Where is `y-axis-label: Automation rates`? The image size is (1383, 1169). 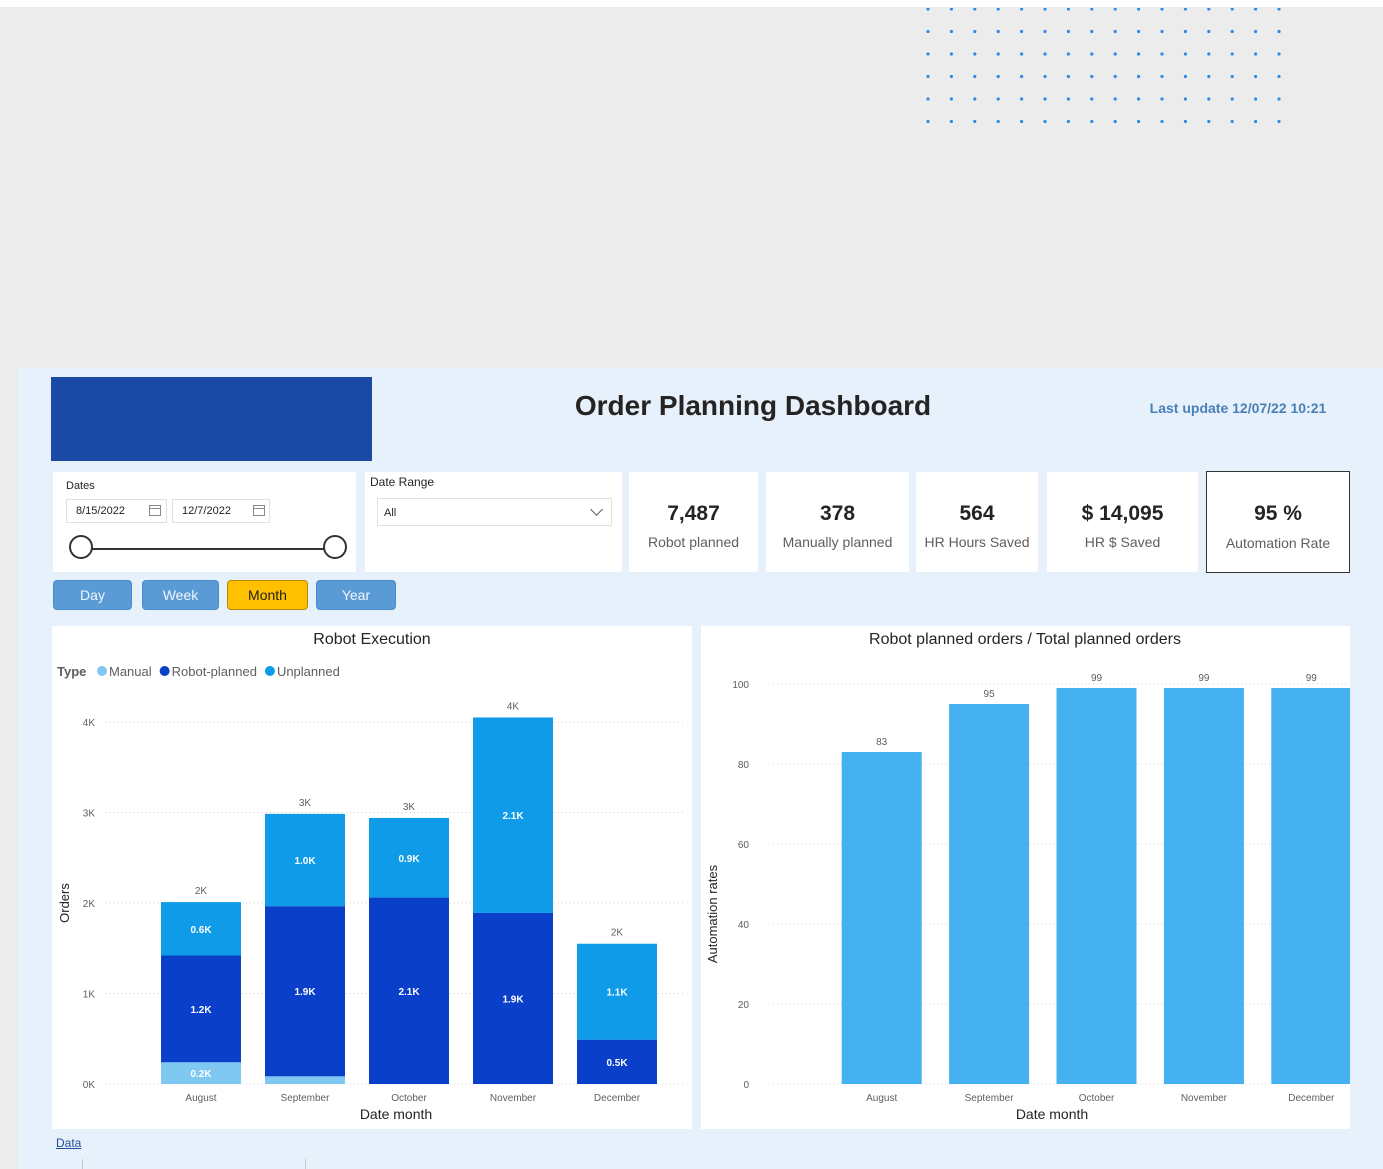
y-axis-label: Automation rates is located at coordinates (712, 913).